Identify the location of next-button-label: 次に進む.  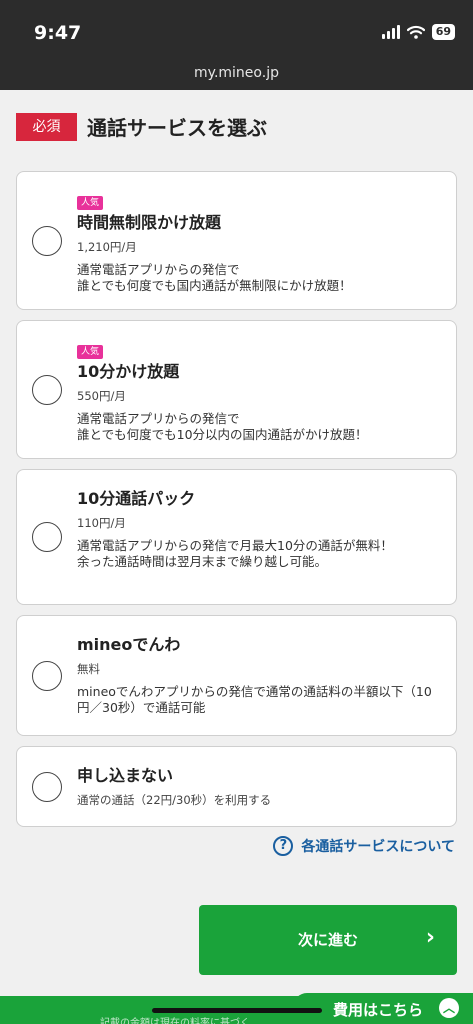
(327, 940).